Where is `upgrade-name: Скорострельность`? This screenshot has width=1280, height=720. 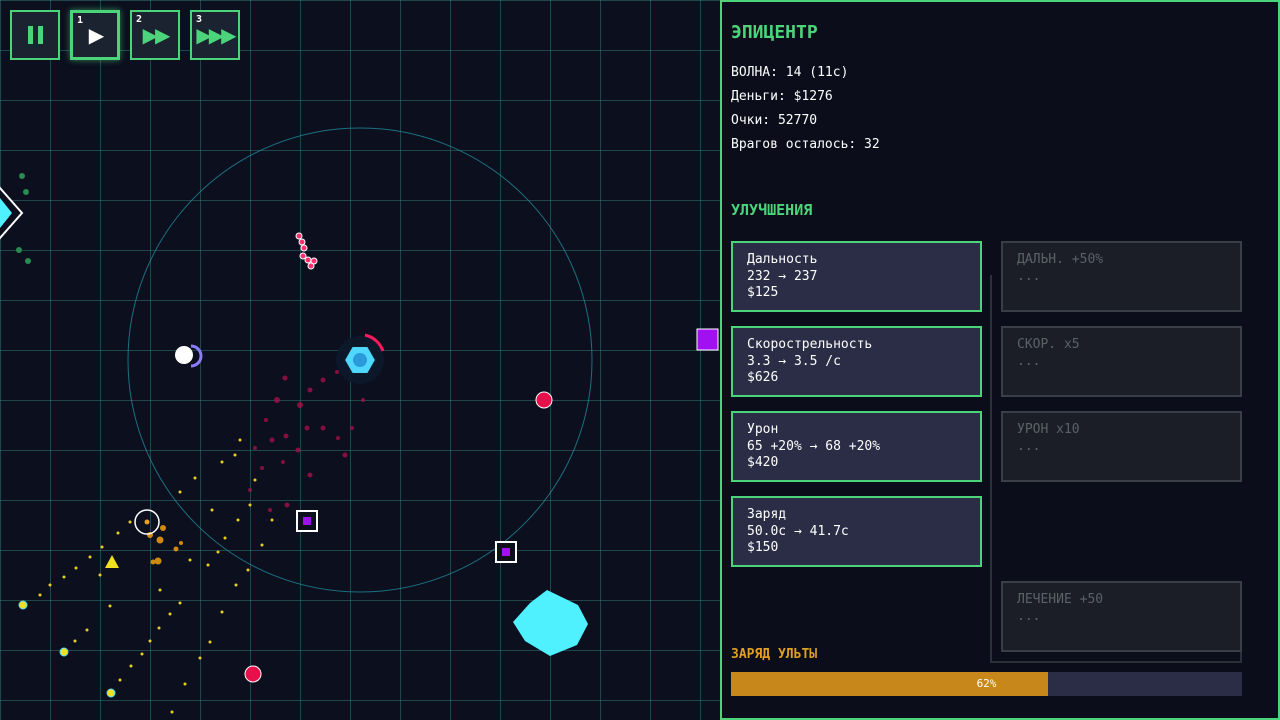 upgrade-name: Скорострельность is located at coordinates (810, 344).